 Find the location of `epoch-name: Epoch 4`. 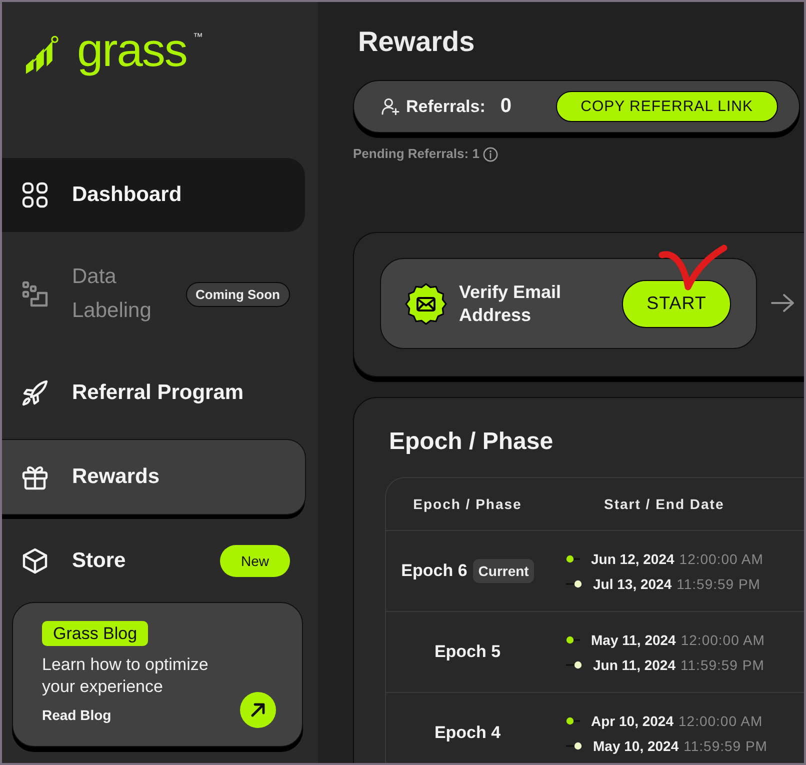

epoch-name: Epoch 4 is located at coordinates (467, 733).